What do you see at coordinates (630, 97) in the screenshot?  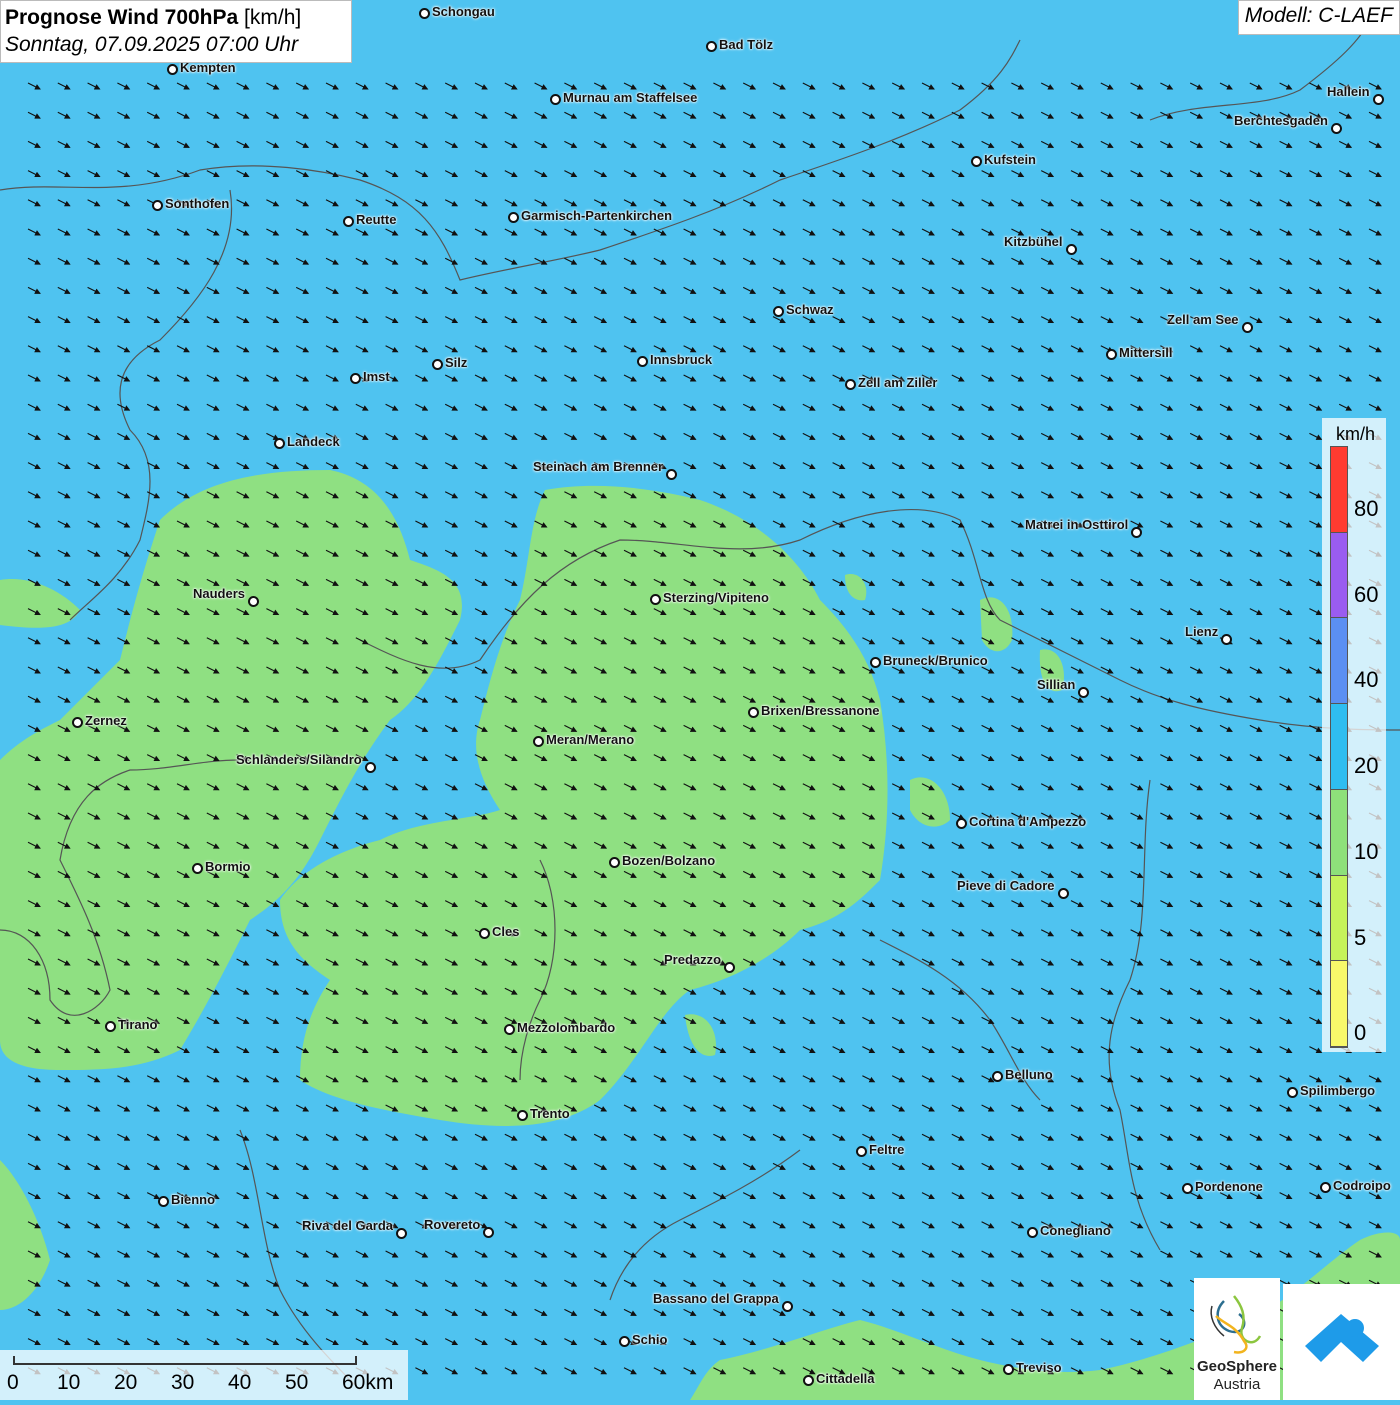 I see `city-label: Murnau am Staffelsee` at bounding box center [630, 97].